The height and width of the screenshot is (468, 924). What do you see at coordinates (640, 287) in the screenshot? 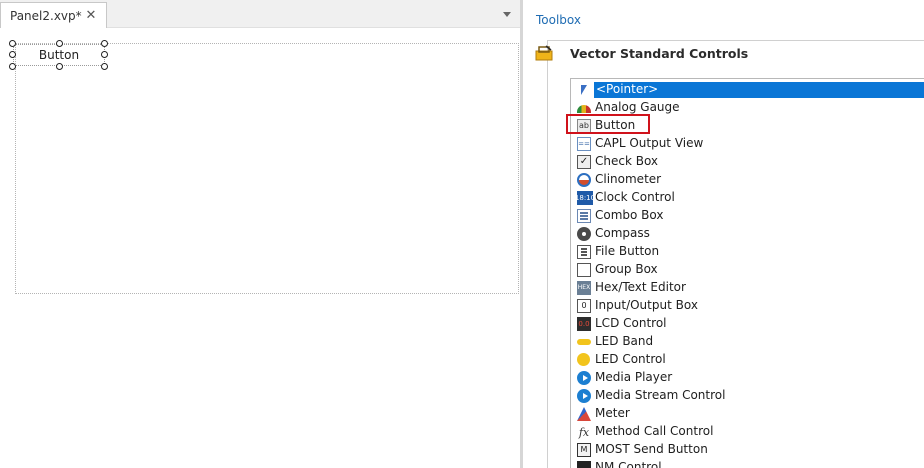
I see `toolbox-item-label: Hex/Text Editor` at bounding box center [640, 287].